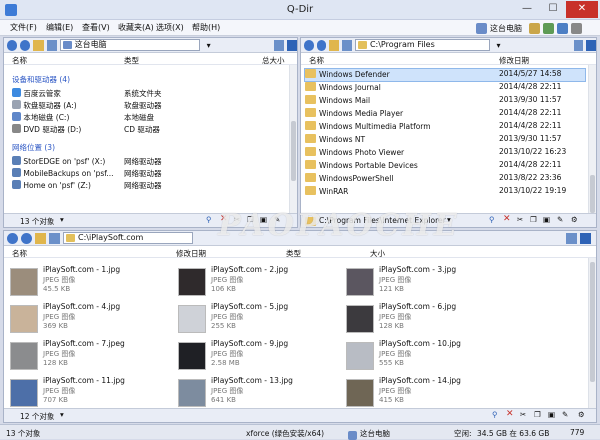  What do you see at coordinates (377, 253) in the screenshot?
I see `col-size: 大小` at bounding box center [377, 253].